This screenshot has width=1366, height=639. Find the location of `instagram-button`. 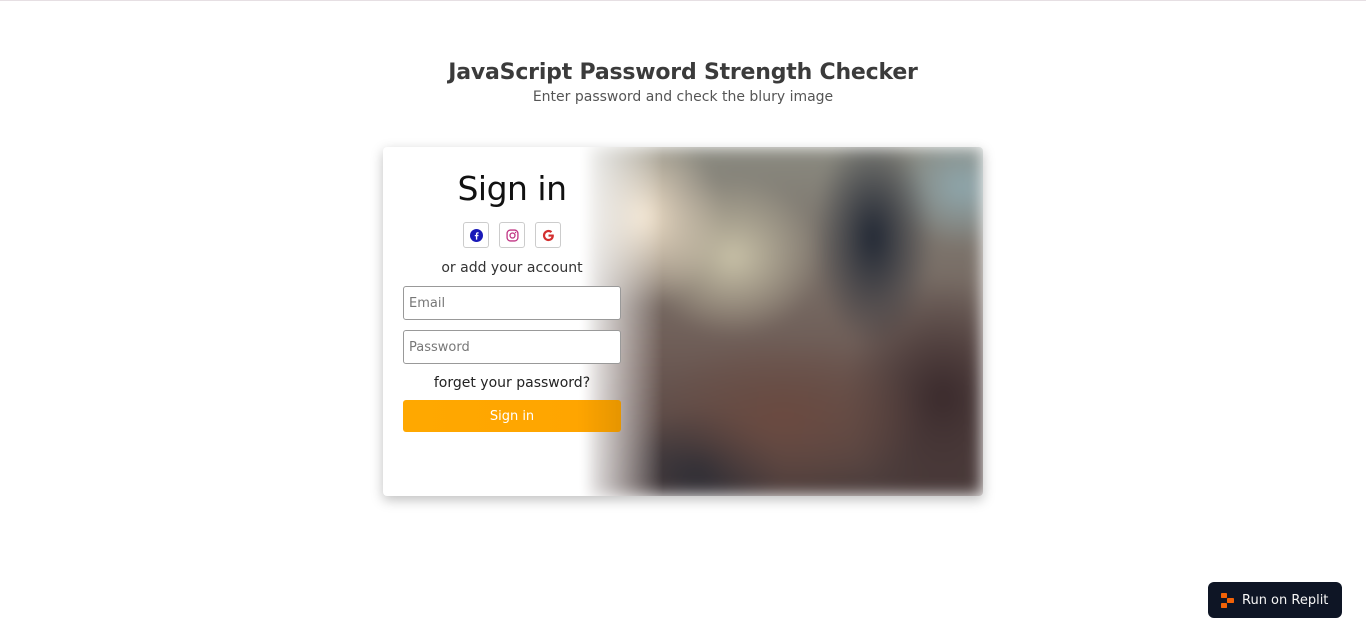

instagram-button is located at coordinates (512, 235).